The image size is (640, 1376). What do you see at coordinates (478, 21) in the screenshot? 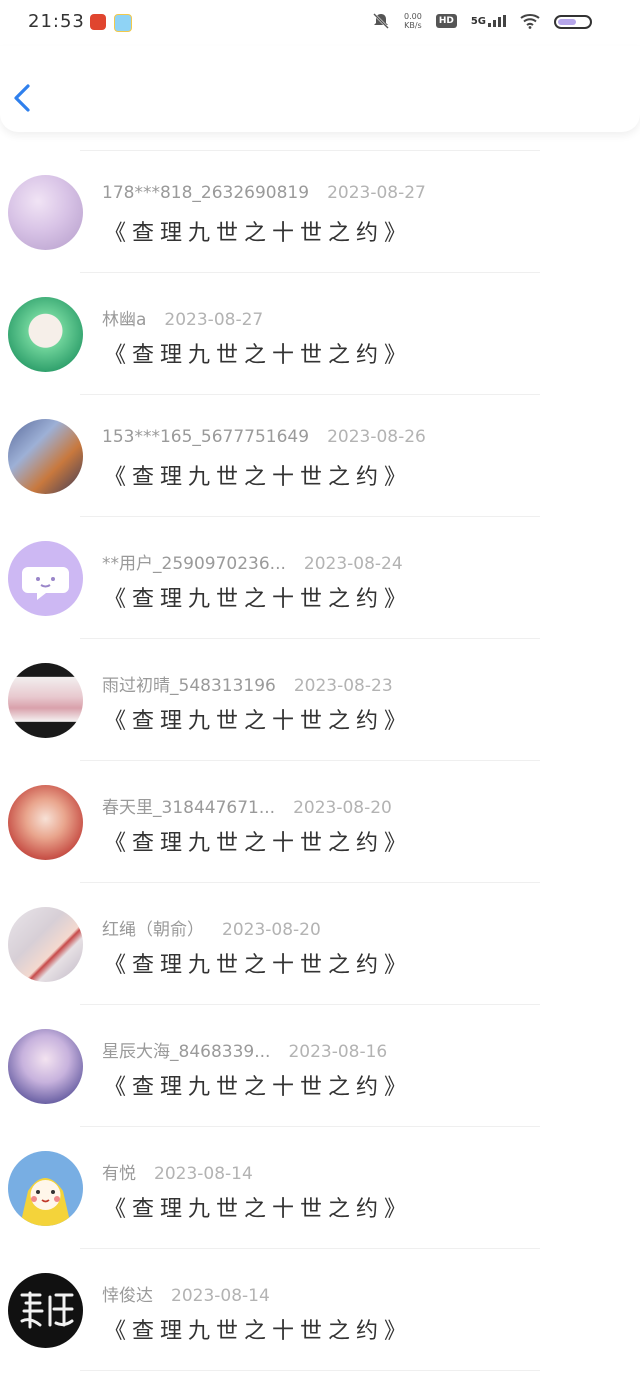
I see `network-type: 5G` at bounding box center [478, 21].